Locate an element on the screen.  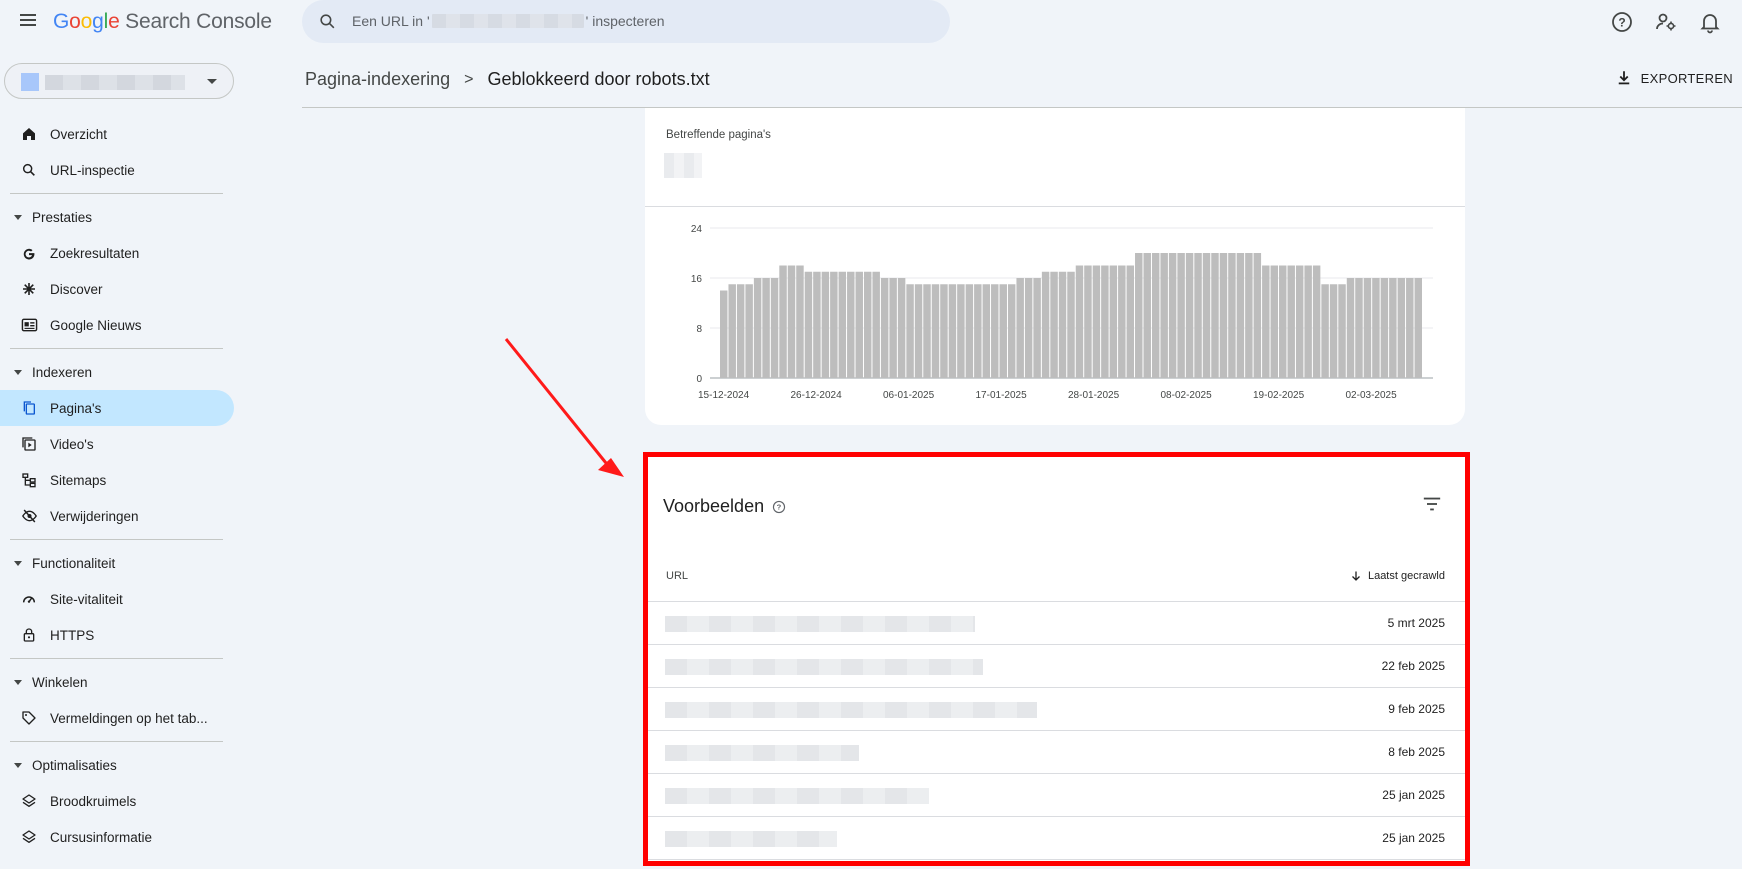
sidebar-item-https: HTTPS is located at coordinates (120, 635).